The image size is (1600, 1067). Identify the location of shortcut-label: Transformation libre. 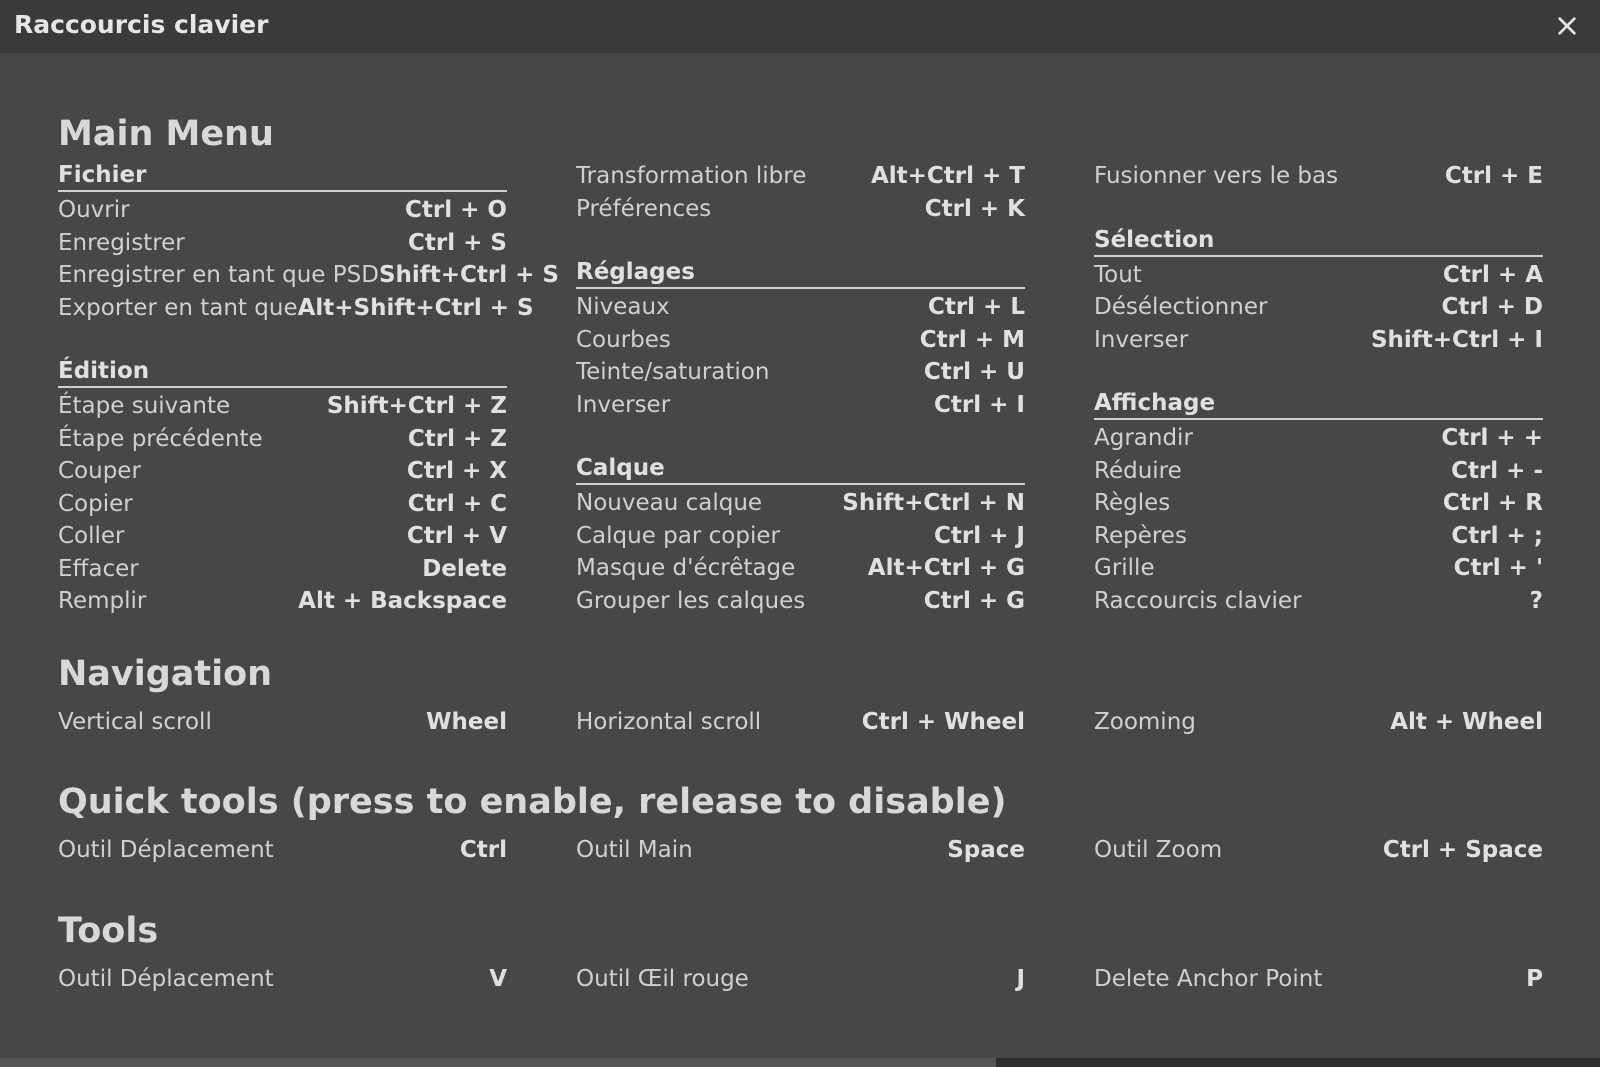
(691, 176).